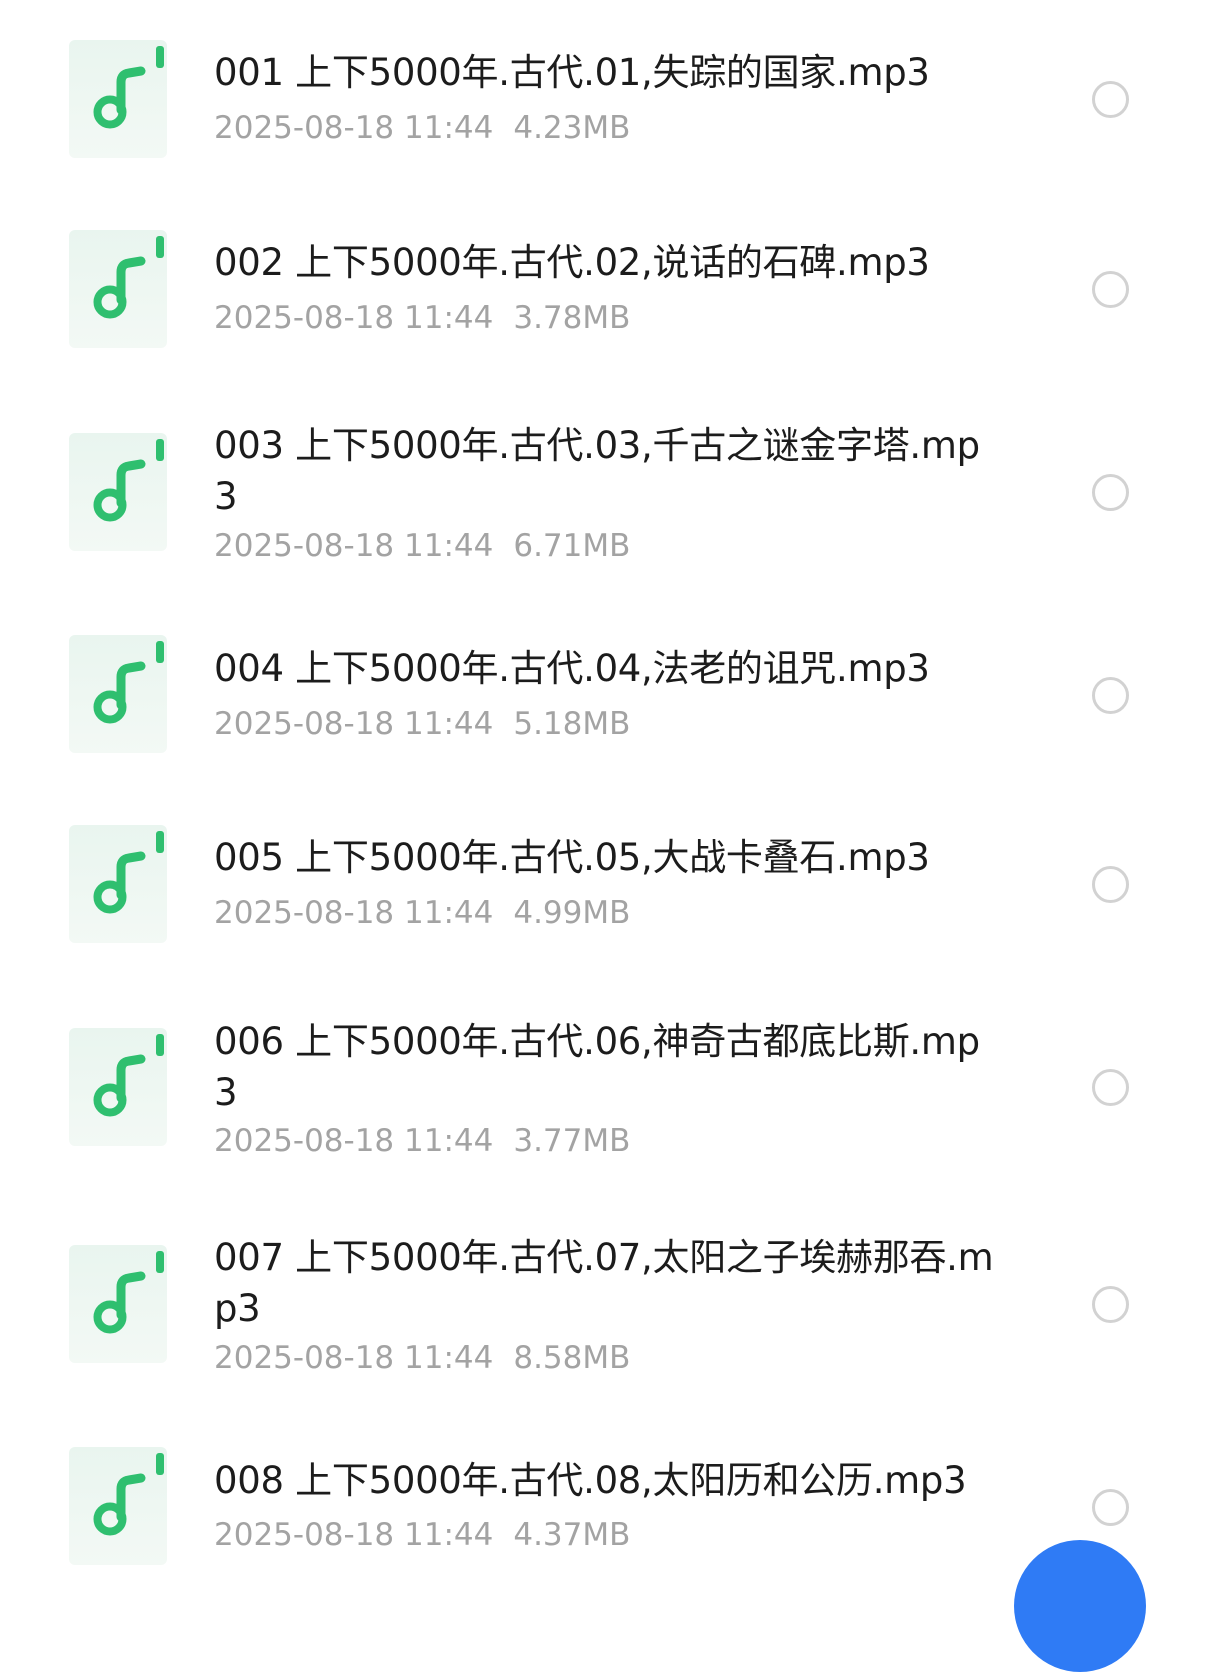 The width and height of the screenshot is (1220, 1672). Describe the element at coordinates (604, 1283) in the screenshot. I see `file-name: 007 上下5000年.古代.07,太阳之子埃赫那吞.mp3` at that location.